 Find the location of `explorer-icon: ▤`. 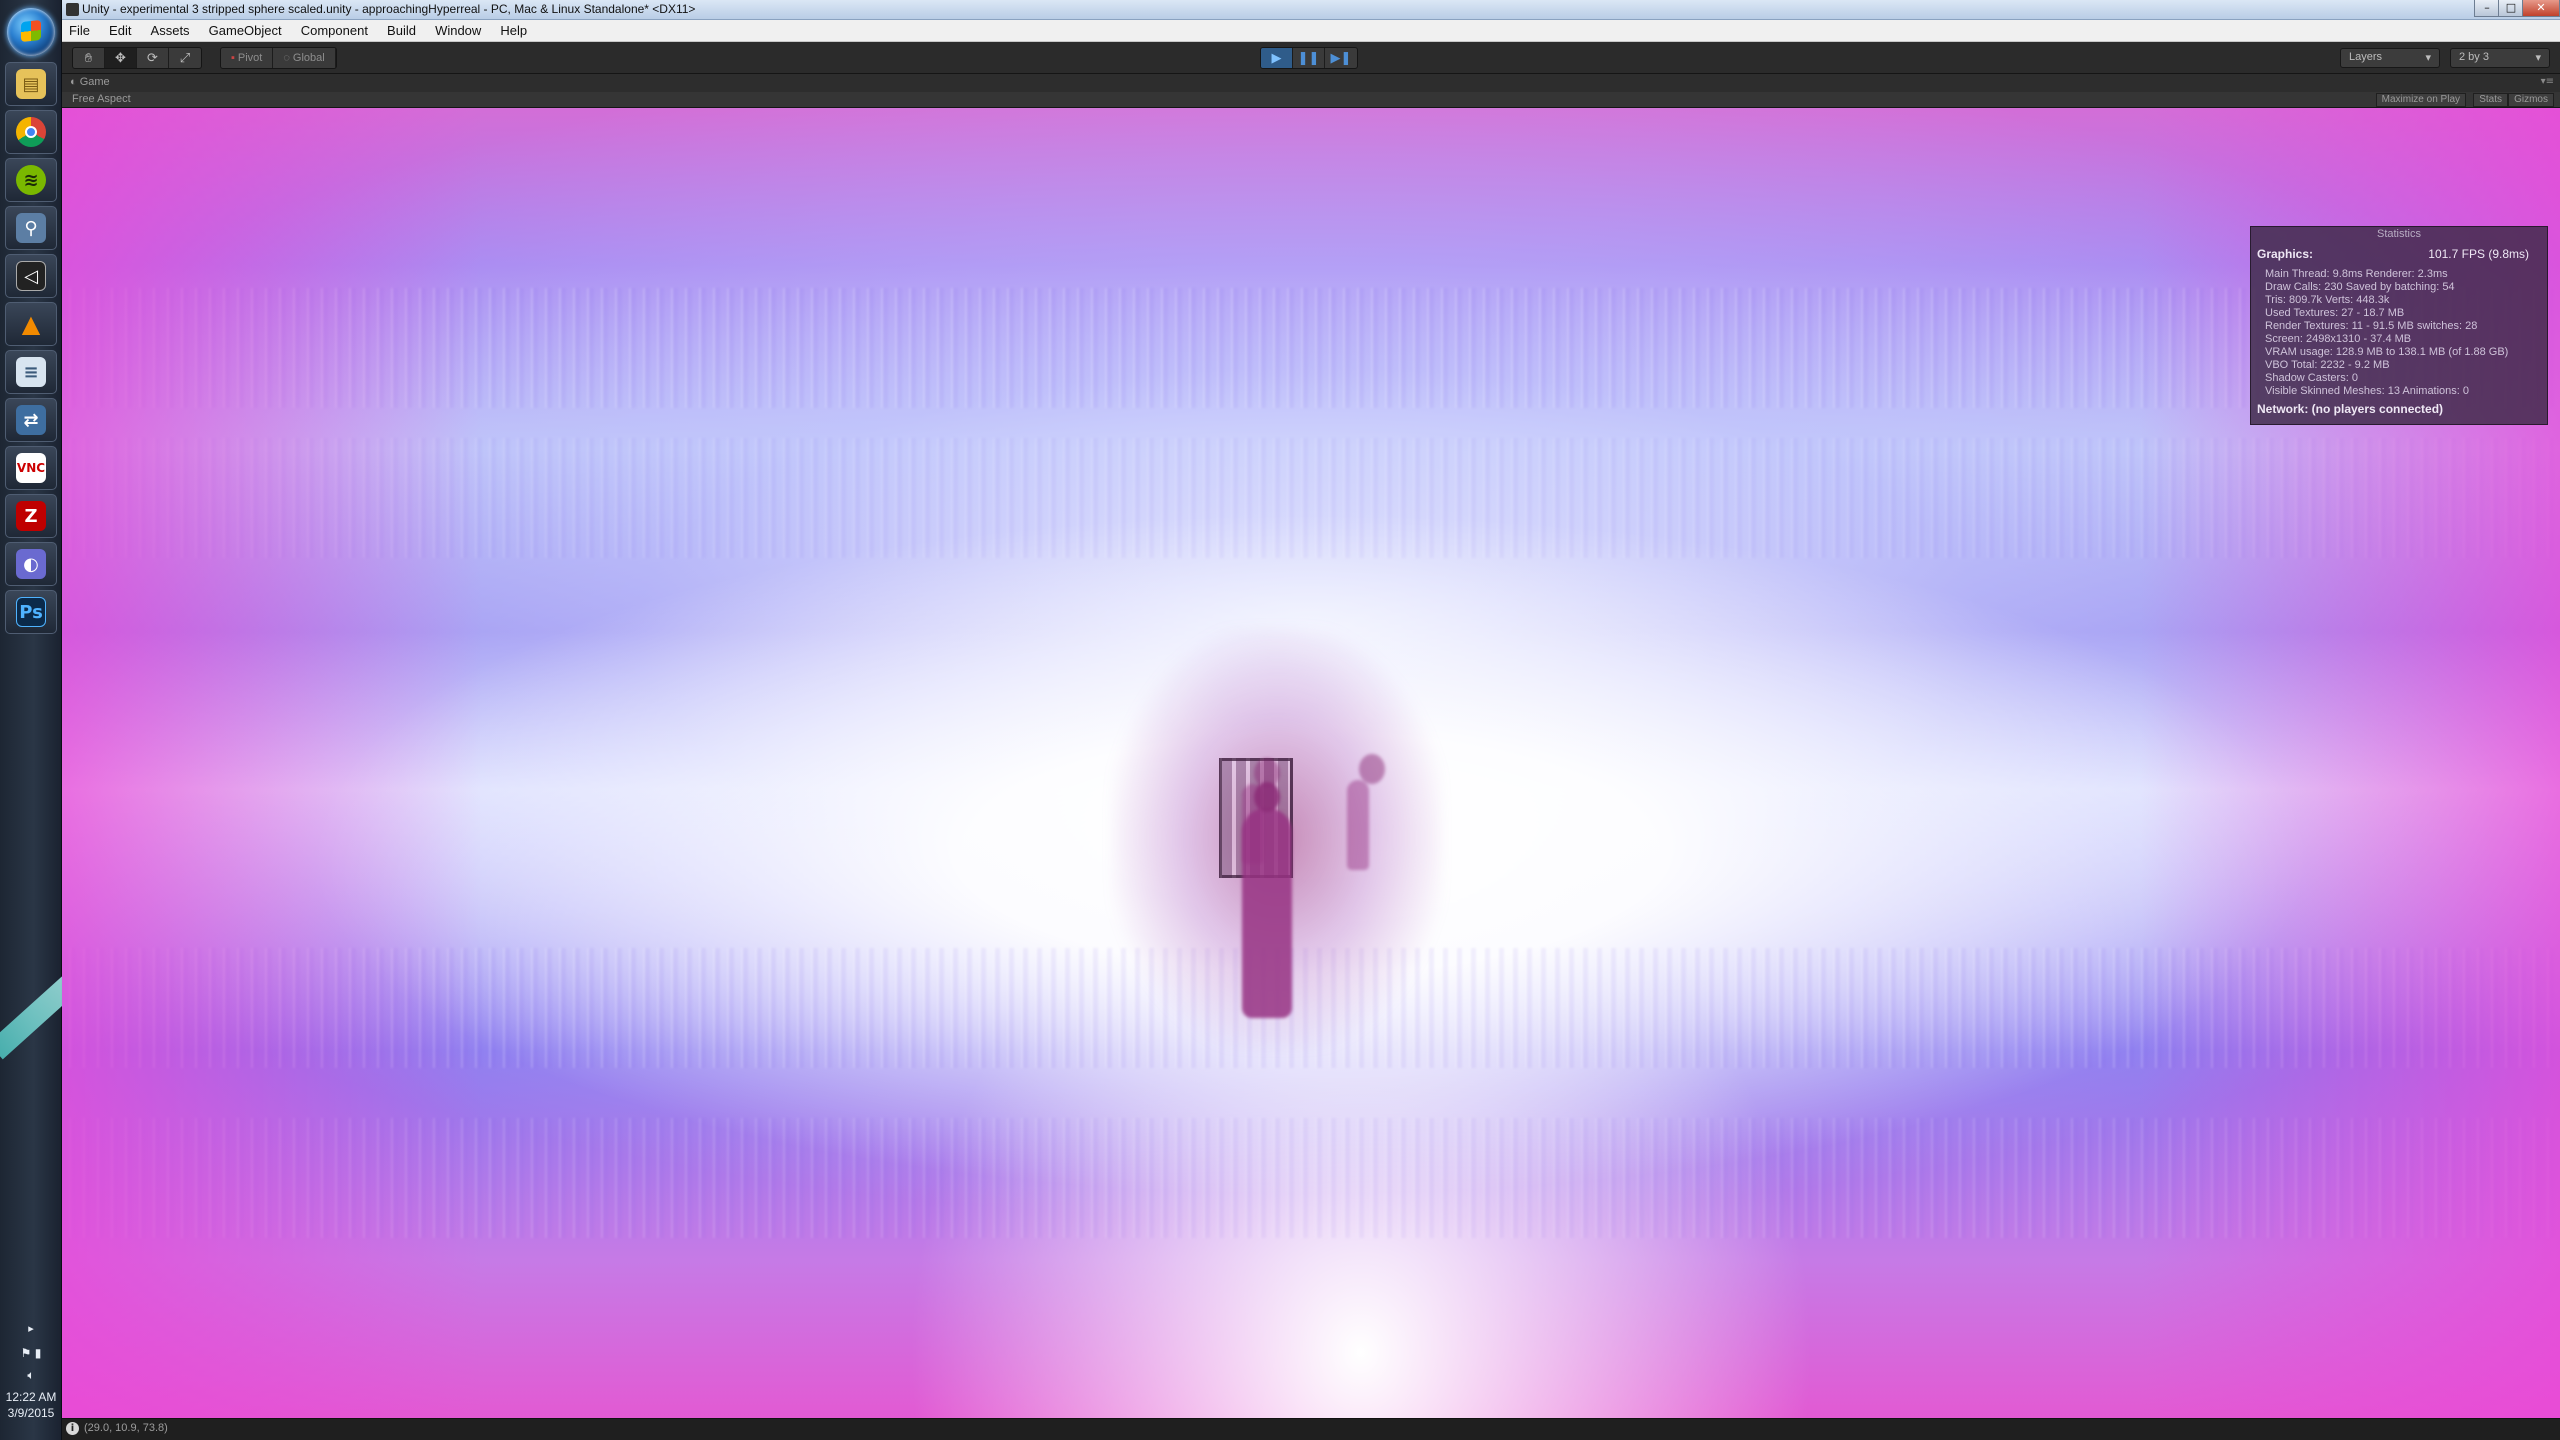

explorer-icon: ▤ is located at coordinates (31, 84).